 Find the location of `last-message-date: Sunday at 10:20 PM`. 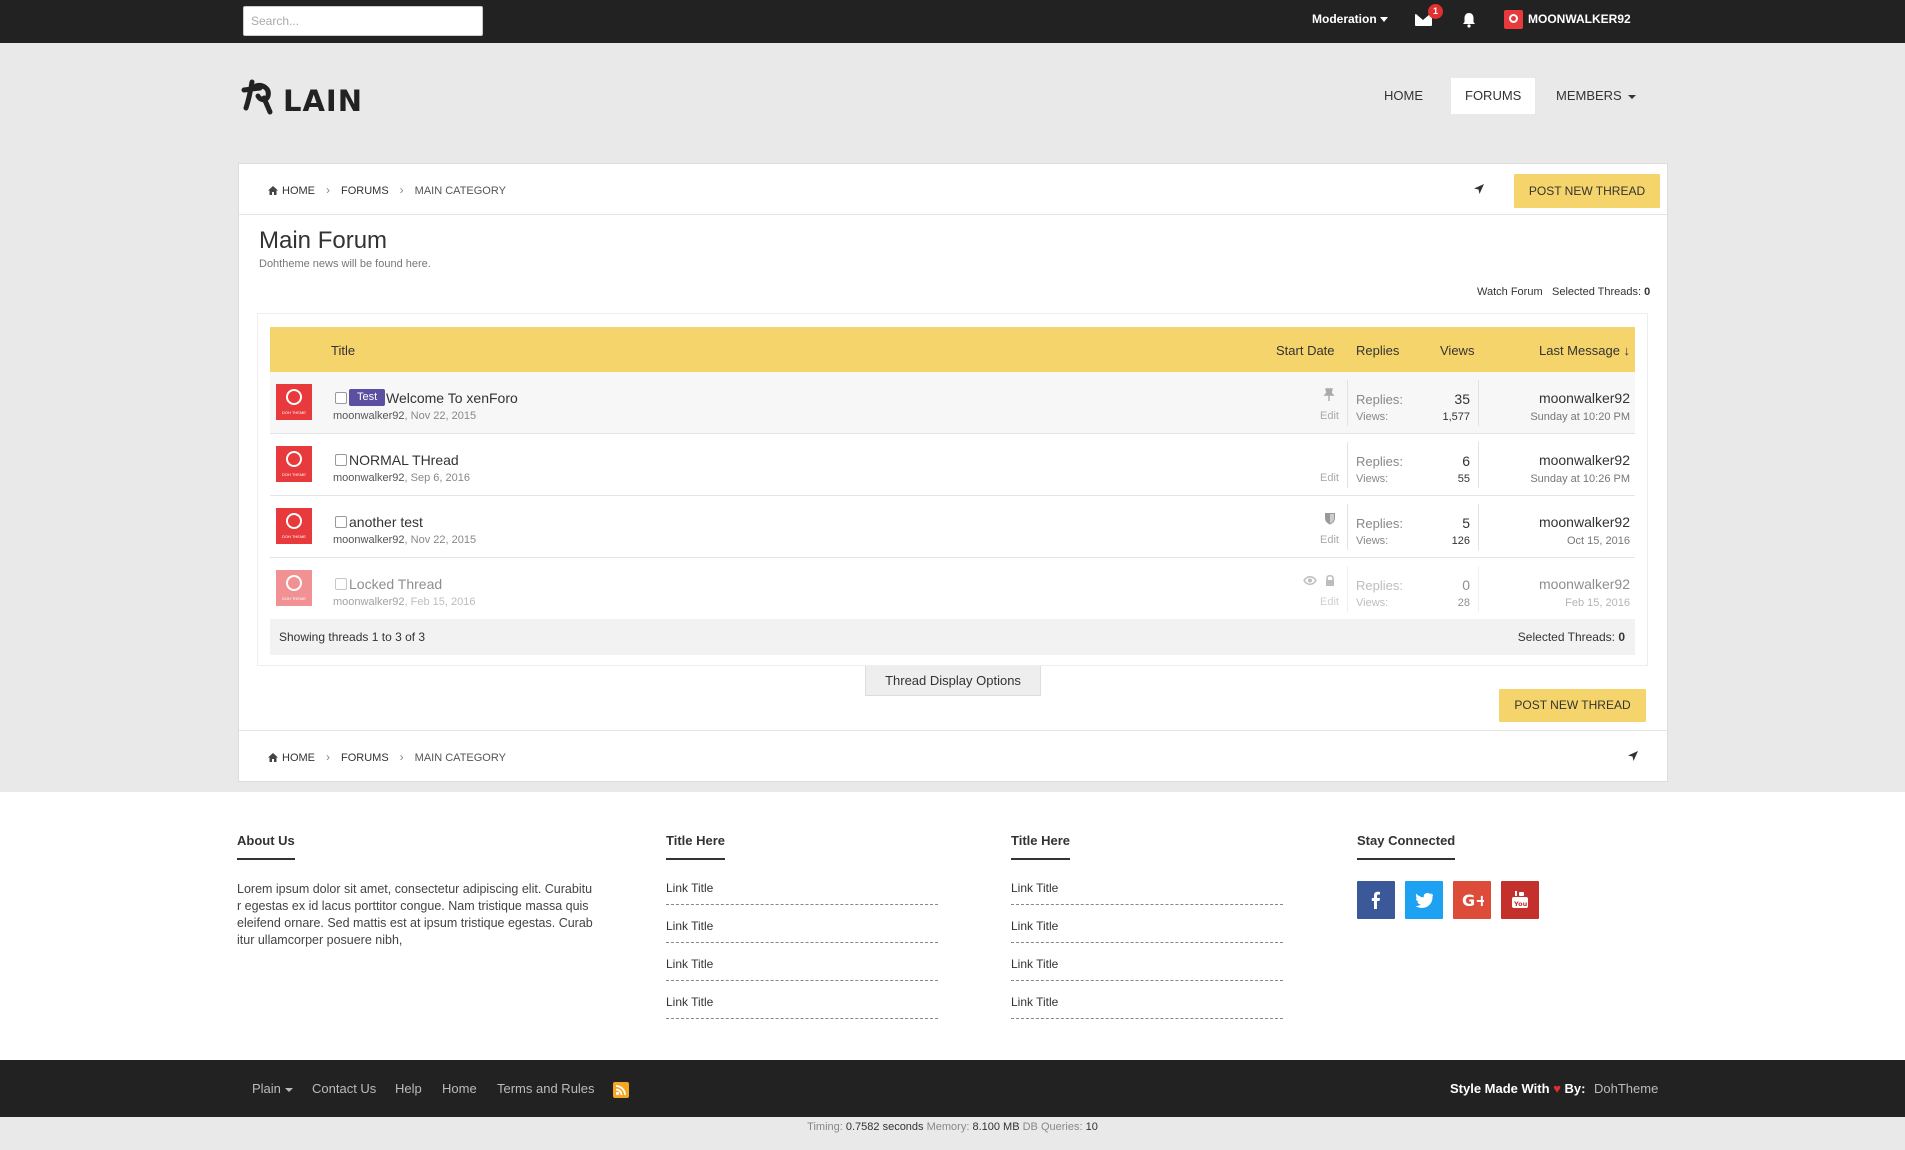

last-message-date: Sunday at 10:20 PM is located at coordinates (1580, 417).